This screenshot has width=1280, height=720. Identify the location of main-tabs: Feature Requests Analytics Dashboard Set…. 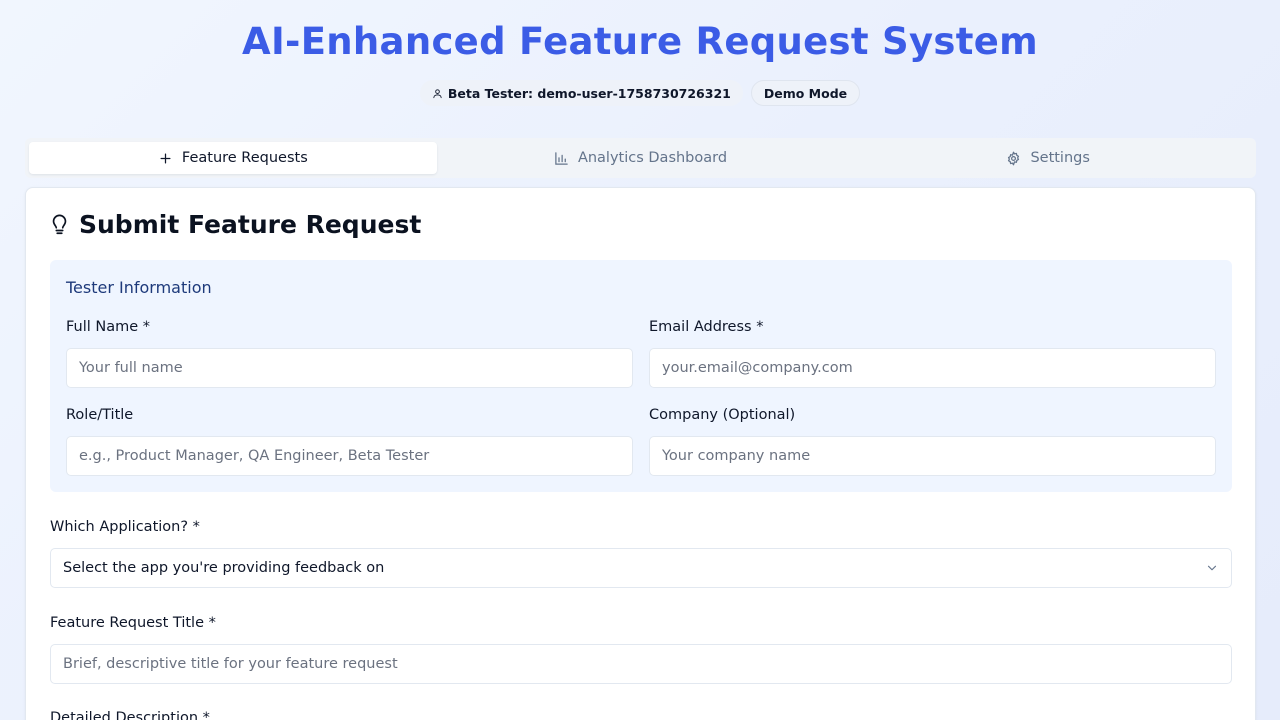
(640, 158).